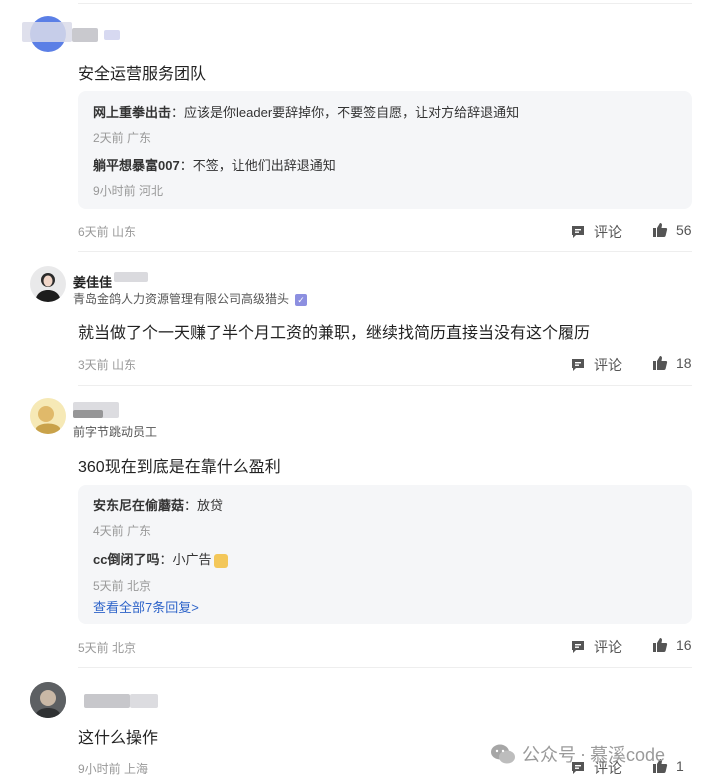 The height and width of the screenshot is (784, 716). I want to click on watermark-brand: 公众号, so click(549, 755).